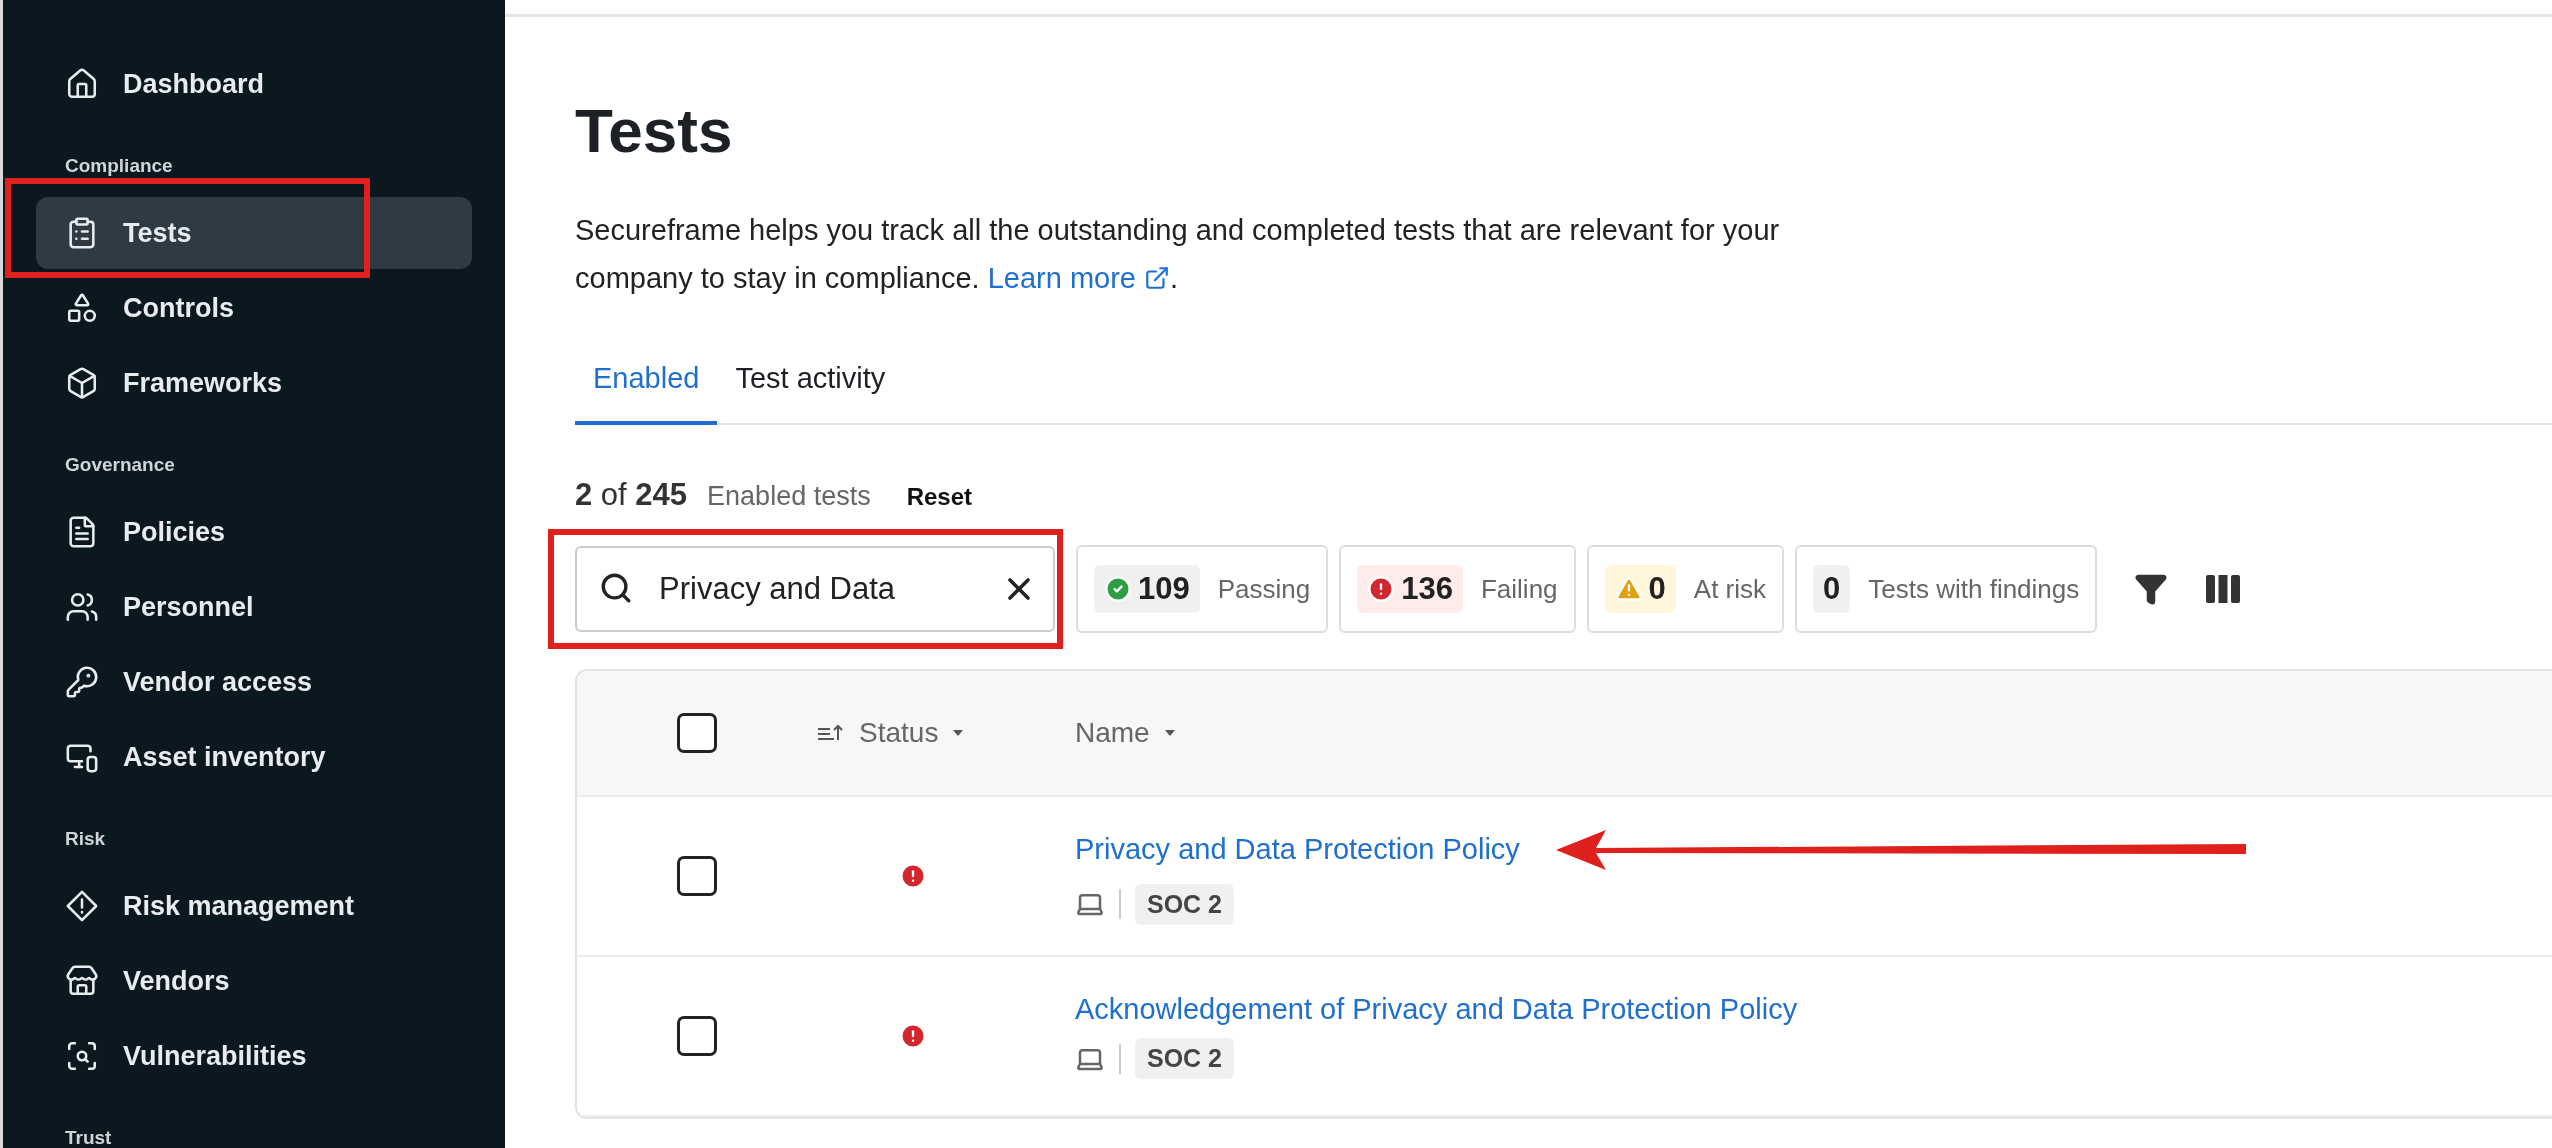  What do you see at coordinates (2151, 589) in the screenshot?
I see `filter-icon` at bounding box center [2151, 589].